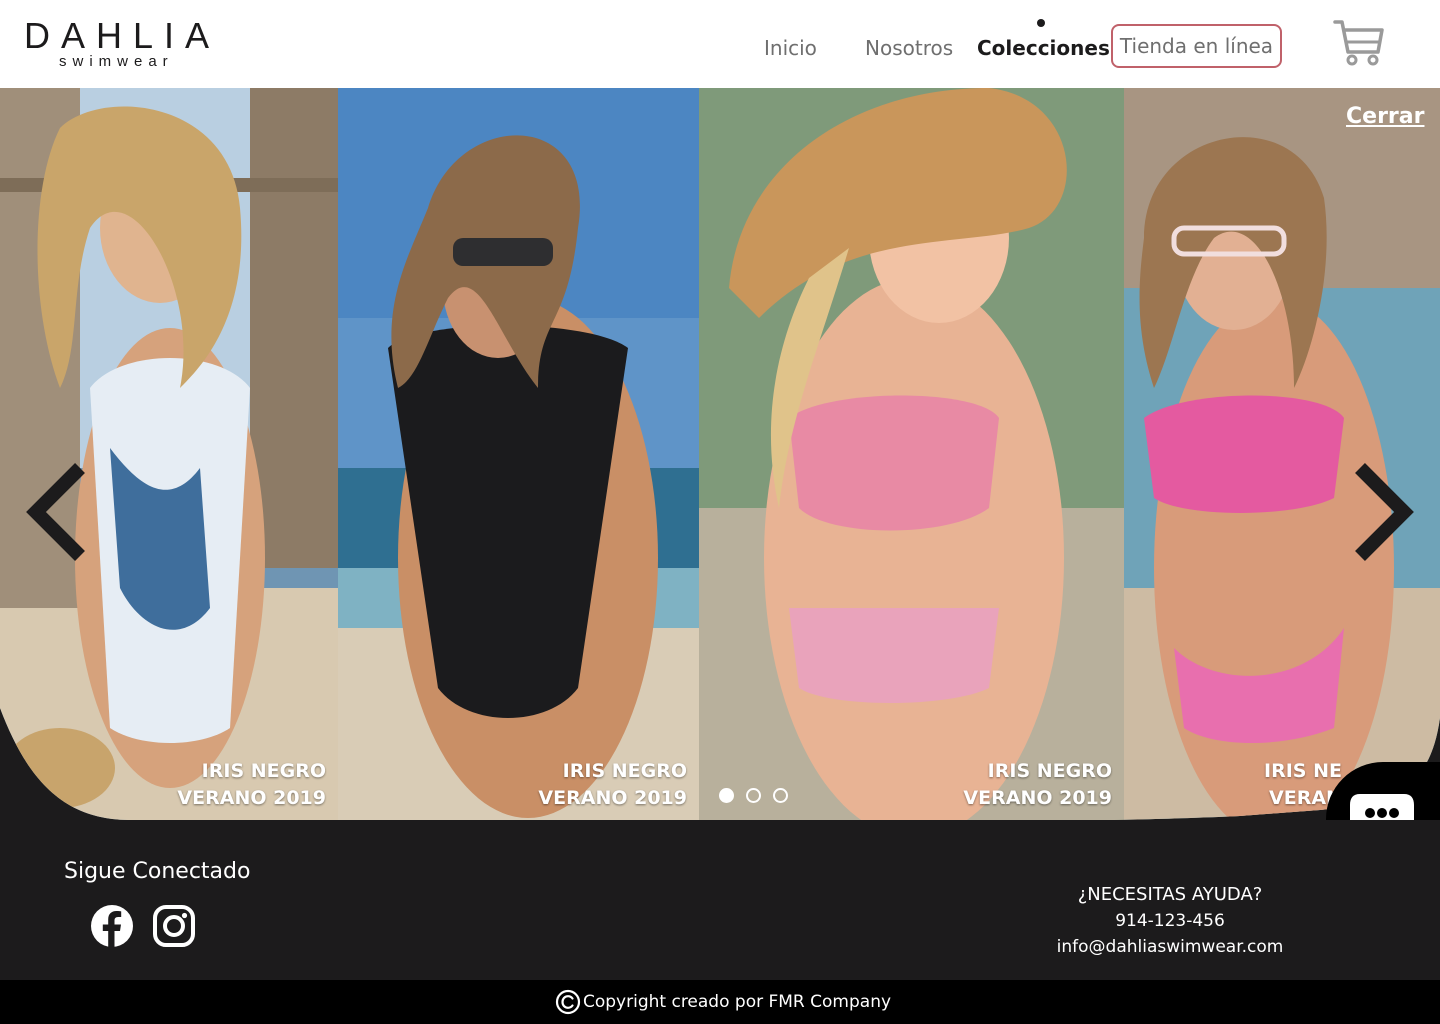 The height and width of the screenshot is (1024, 1440). I want to click on copyright: Copyright creado por FMR Company, so click(723, 1002).